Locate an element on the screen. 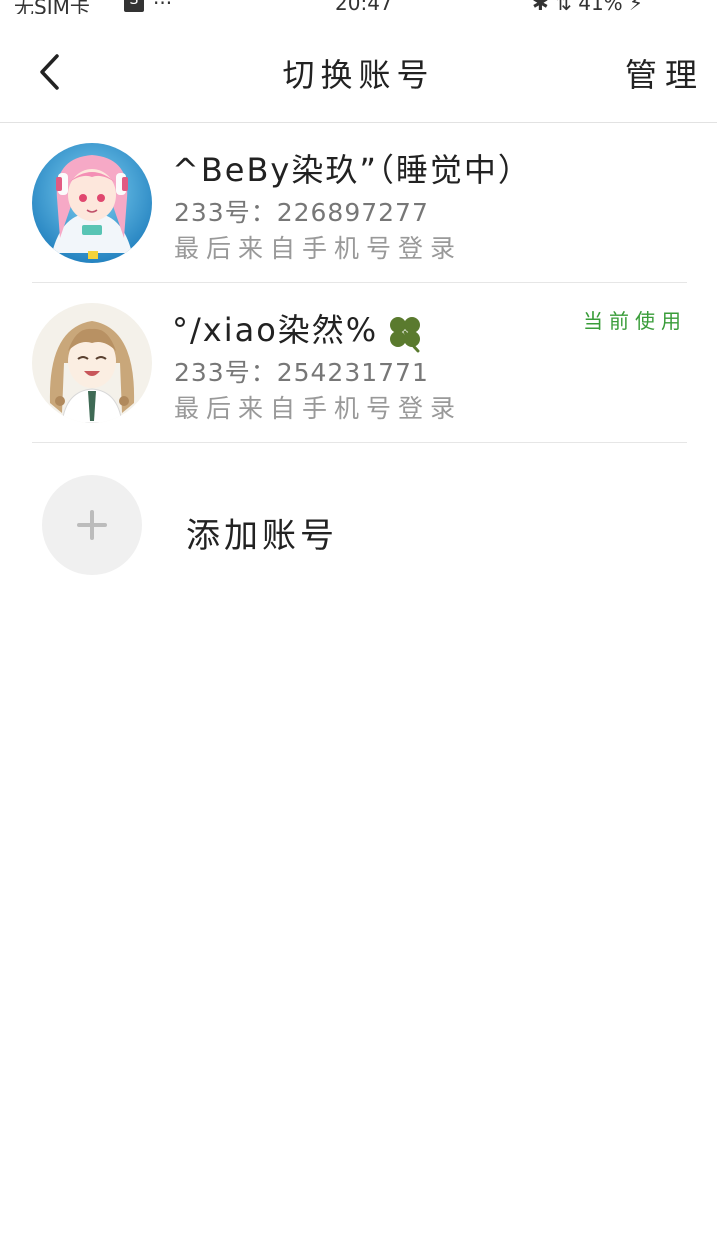 This screenshot has width=717, height=1253. account-id: 233号：254231771 is located at coordinates (301, 372).